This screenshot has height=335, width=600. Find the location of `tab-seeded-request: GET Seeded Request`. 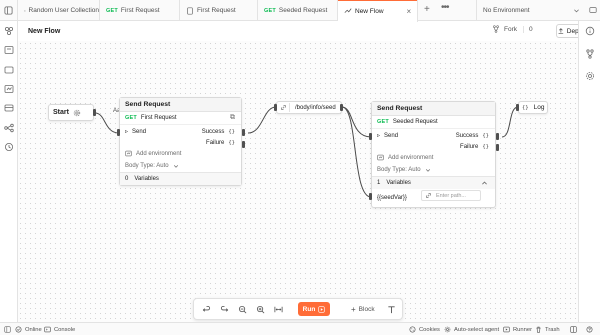

tab-seeded-request: GET Seeded Request is located at coordinates (298, 10).